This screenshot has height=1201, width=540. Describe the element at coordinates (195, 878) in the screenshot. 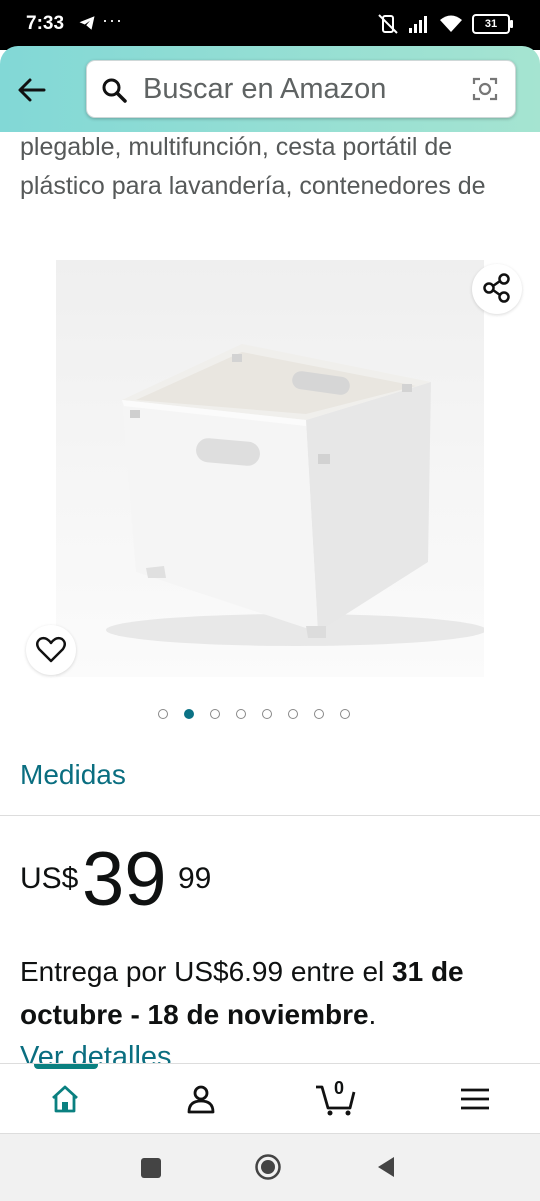

I see `price-fraction: 99` at that location.